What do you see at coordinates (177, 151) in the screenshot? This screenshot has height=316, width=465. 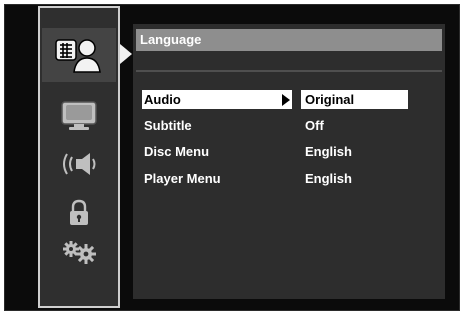 I see `menu-row-label: Disc Menu` at bounding box center [177, 151].